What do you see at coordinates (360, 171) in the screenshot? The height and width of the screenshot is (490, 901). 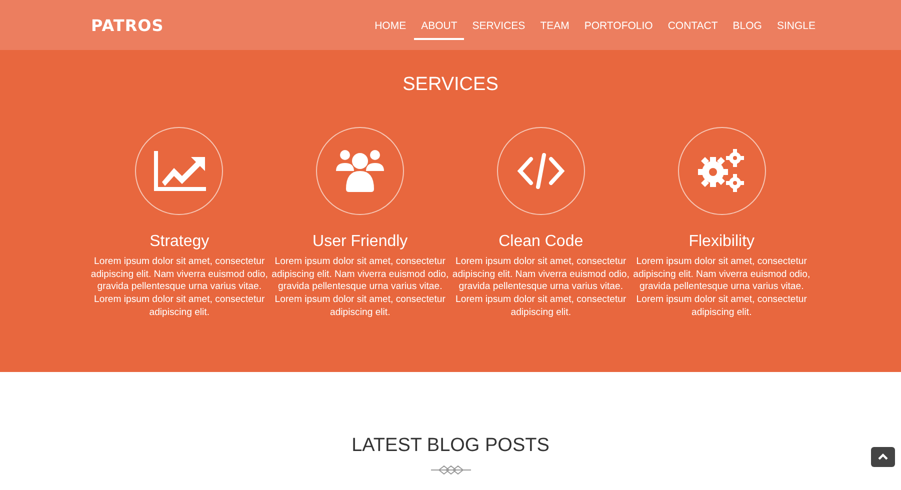 I see `users-icon` at bounding box center [360, 171].